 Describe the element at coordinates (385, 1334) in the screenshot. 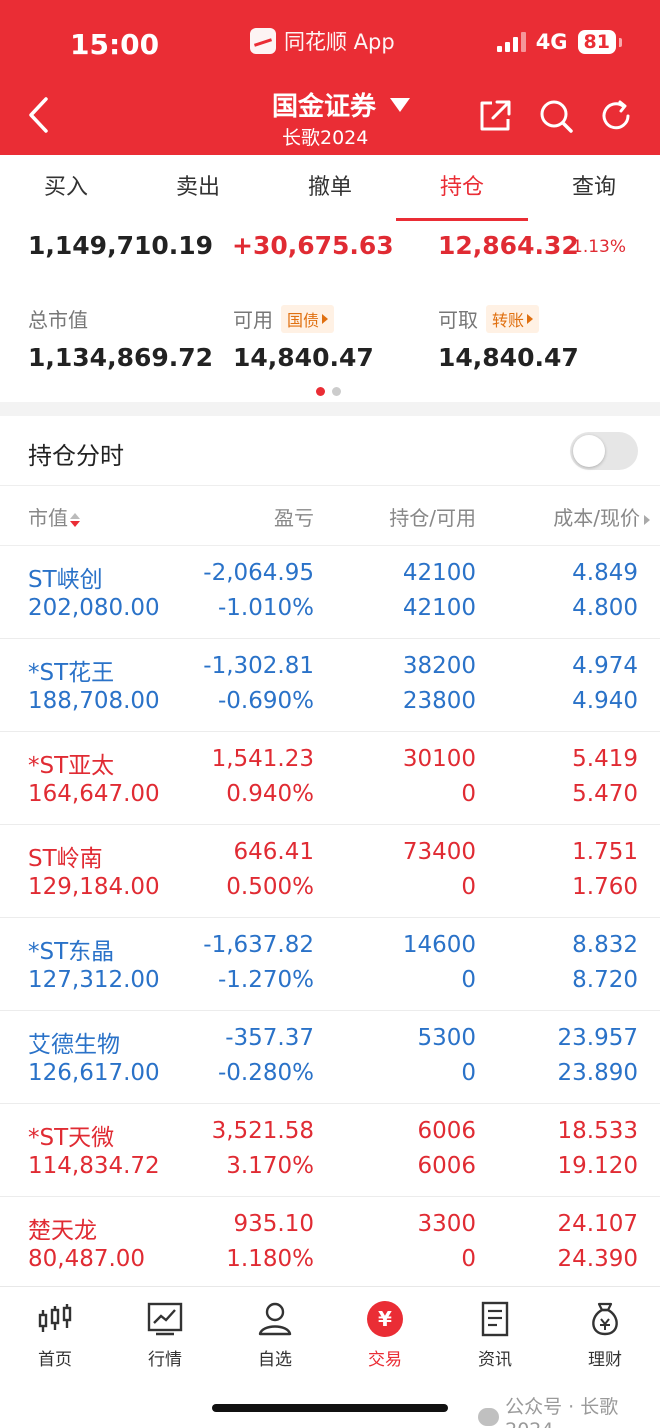

I see `nav-trade: ¥ 交易` at that location.